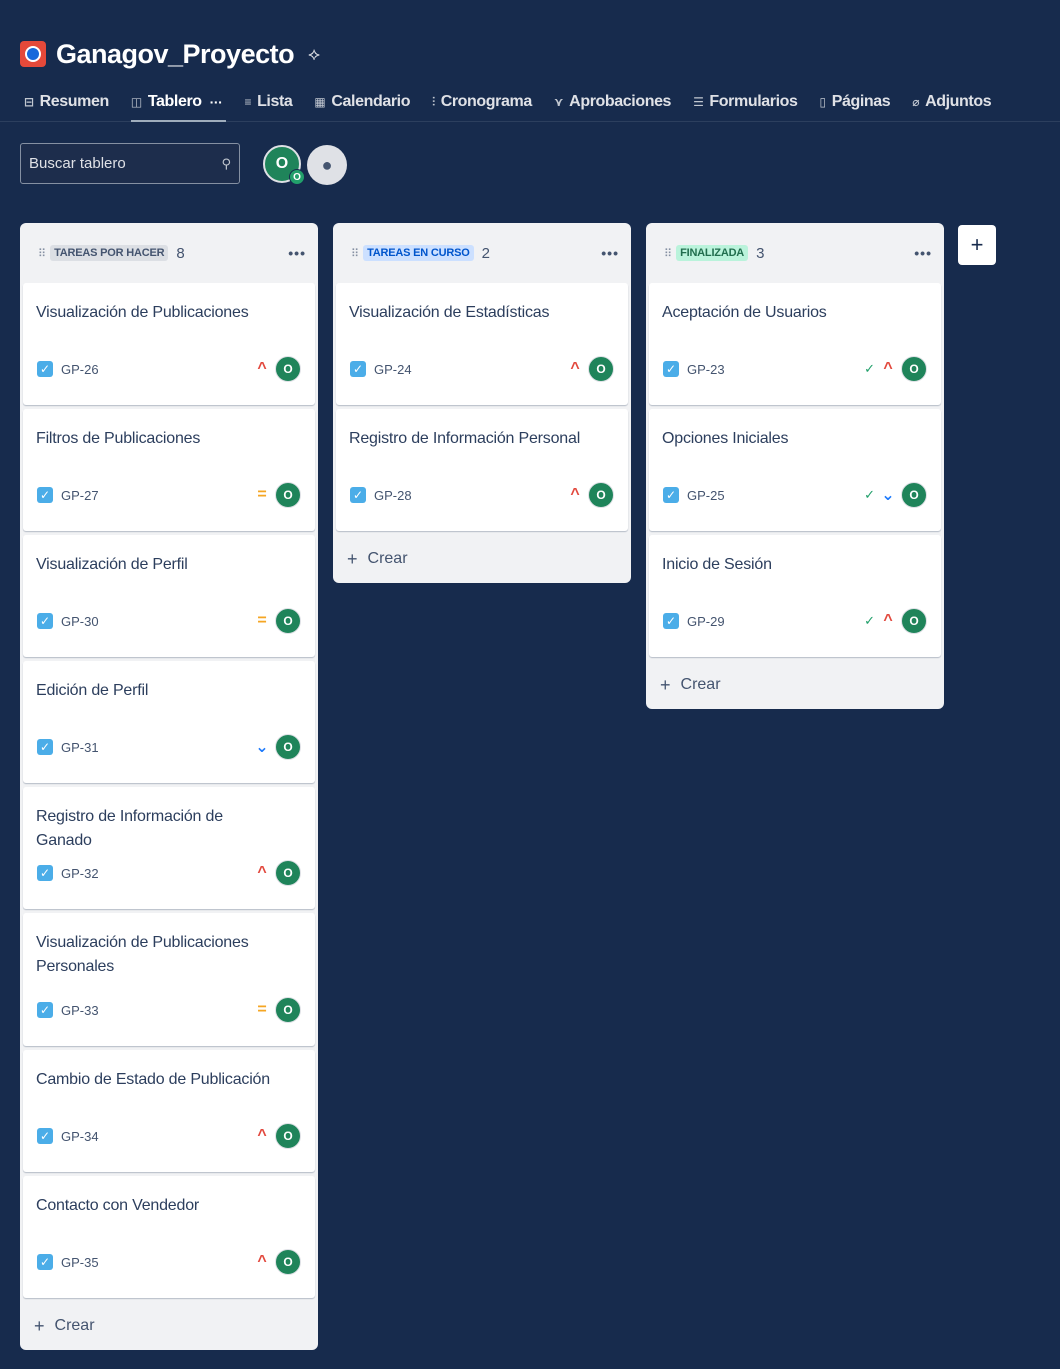 The width and height of the screenshot is (1060, 1369). What do you see at coordinates (706, 621) in the screenshot?
I see `issue-key: GP-29` at bounding box center [706, 621].